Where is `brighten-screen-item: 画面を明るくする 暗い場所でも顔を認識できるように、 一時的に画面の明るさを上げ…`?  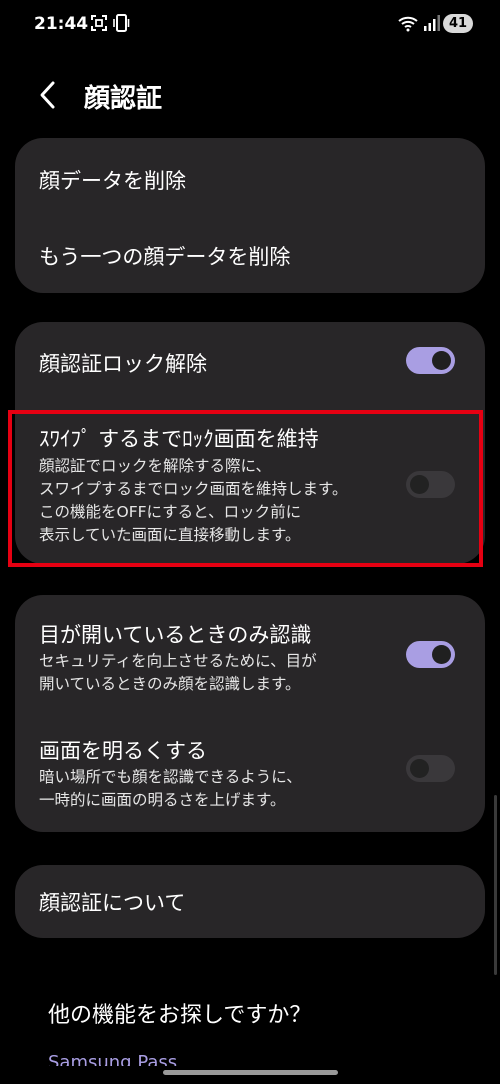
brighten-screen-item: 画面を明るくする 暗い場所でも顔を認識できるように、 一時的に画面の明るさを上げ… is located at coordinates (250, 771).